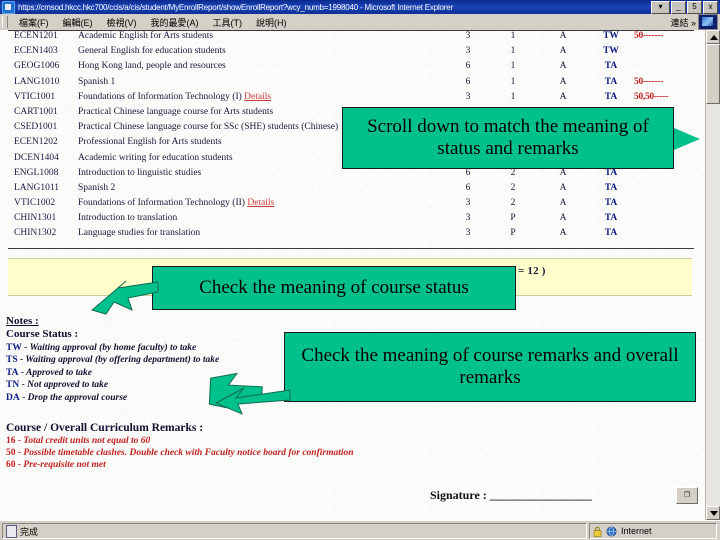 This screenshot has height=540, width=720. Describe the element at coordinates (65, 385) in the screenshot. I see `note-text: - Not approved to take` at that location.